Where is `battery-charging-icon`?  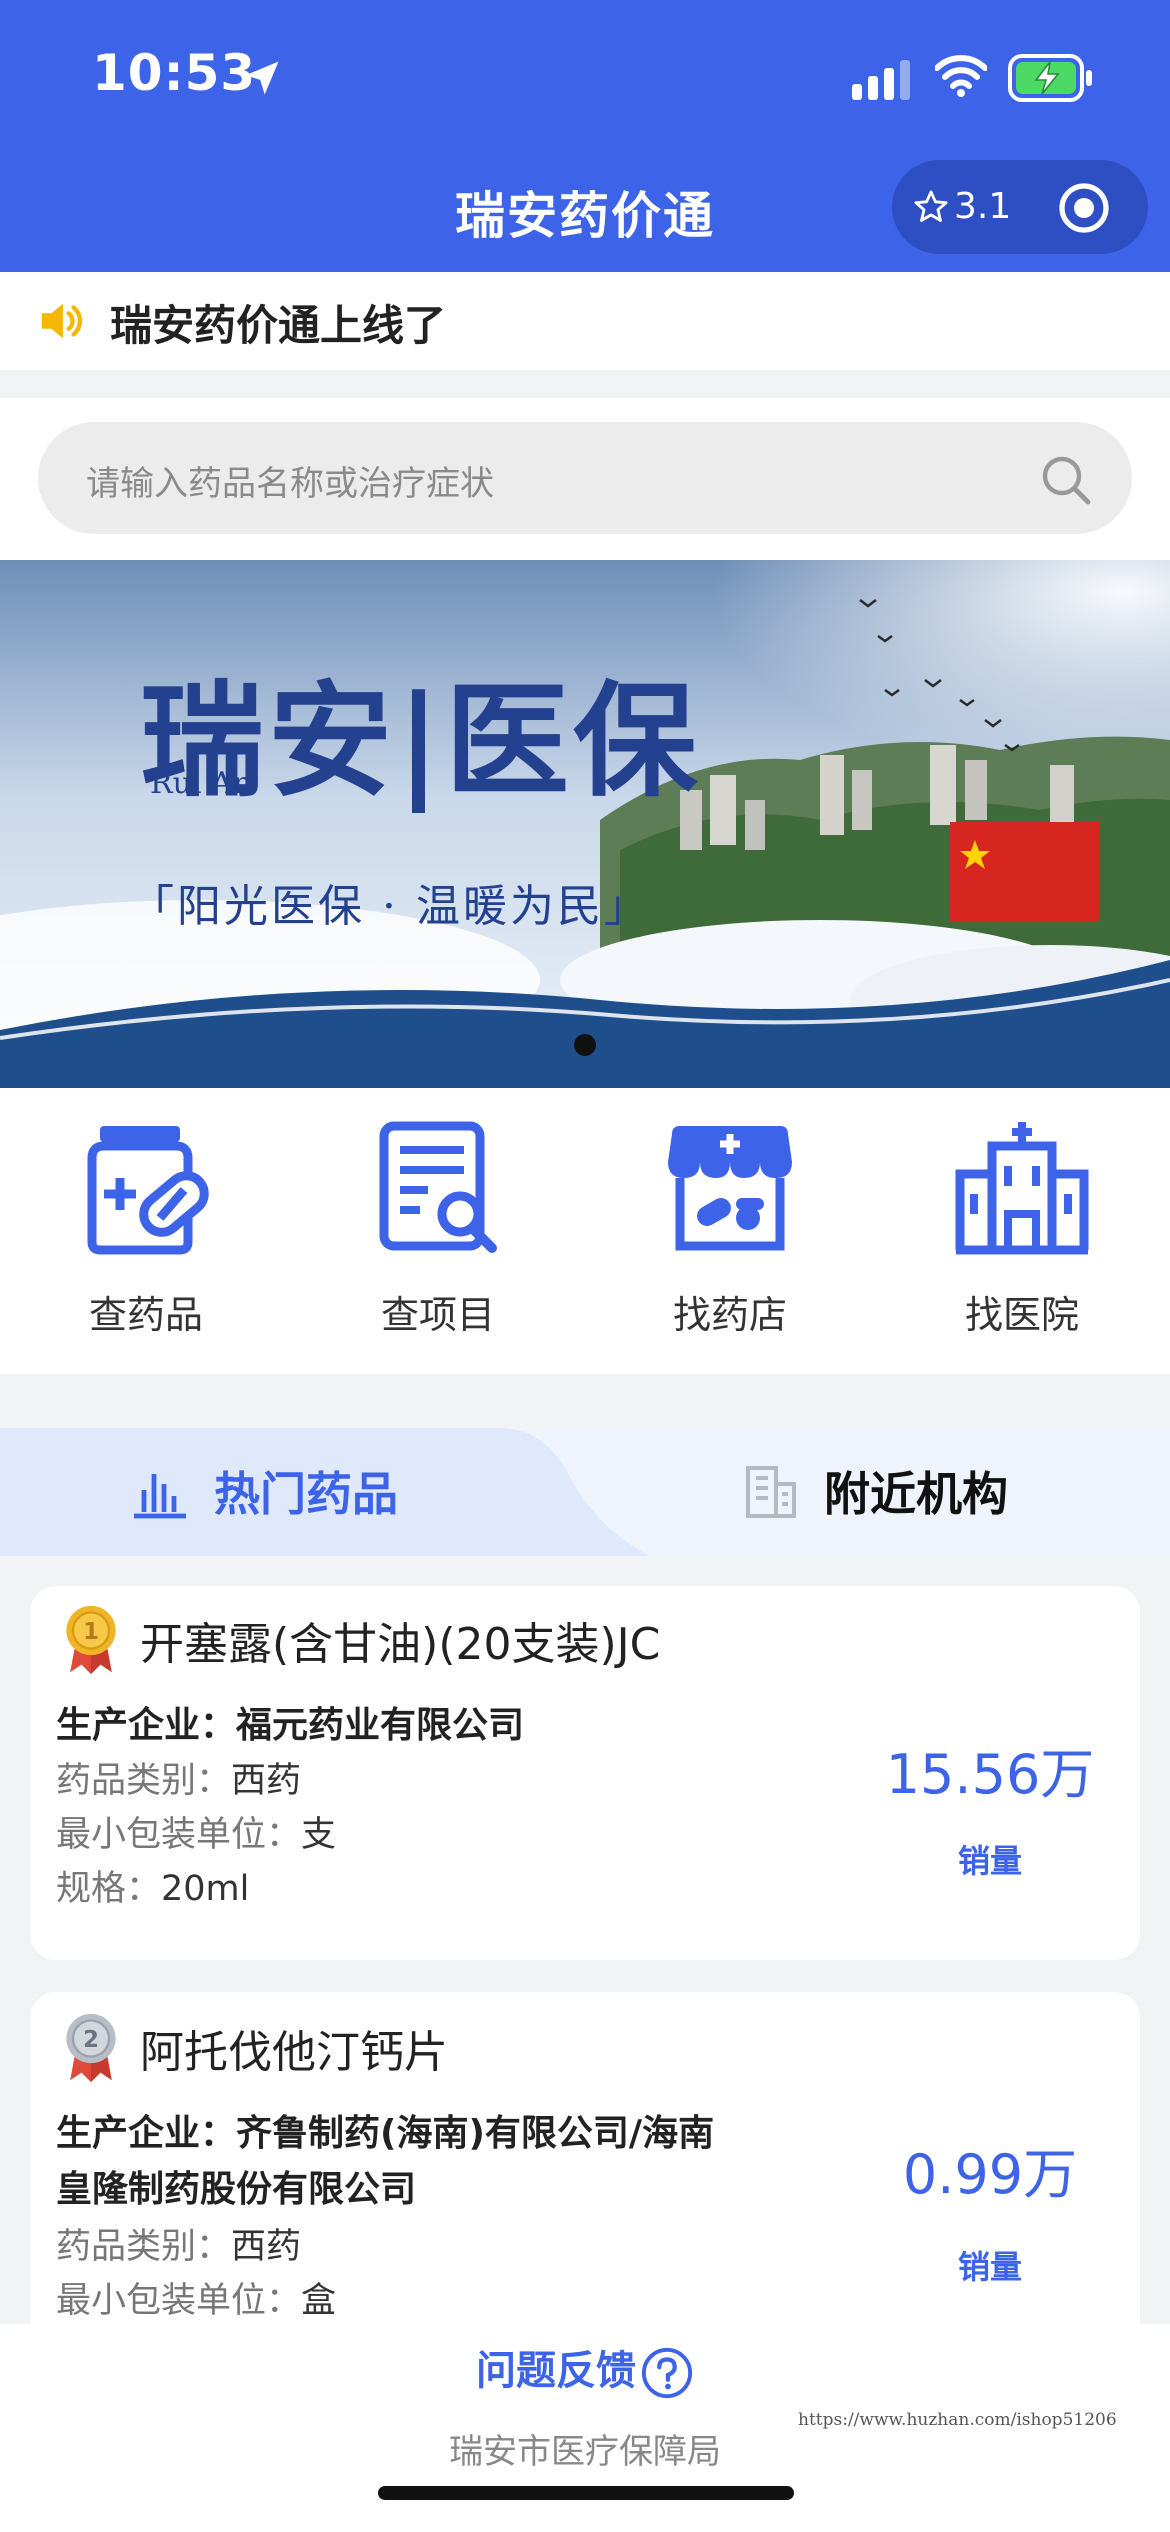
battery-charging-icon is located at coordinates (1050, 78).